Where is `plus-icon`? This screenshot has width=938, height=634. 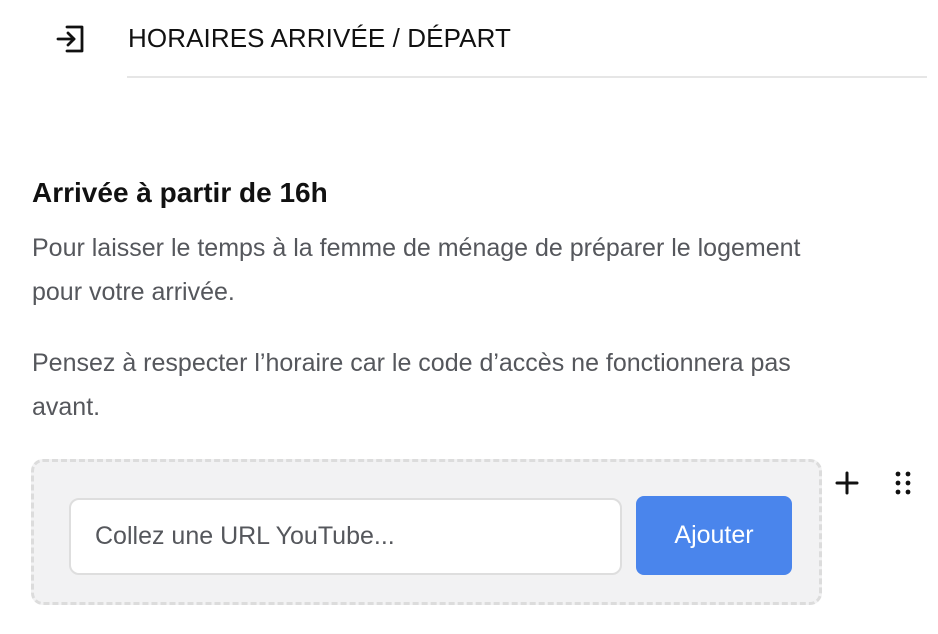
plus-icon is located at coordinates (847, 485).